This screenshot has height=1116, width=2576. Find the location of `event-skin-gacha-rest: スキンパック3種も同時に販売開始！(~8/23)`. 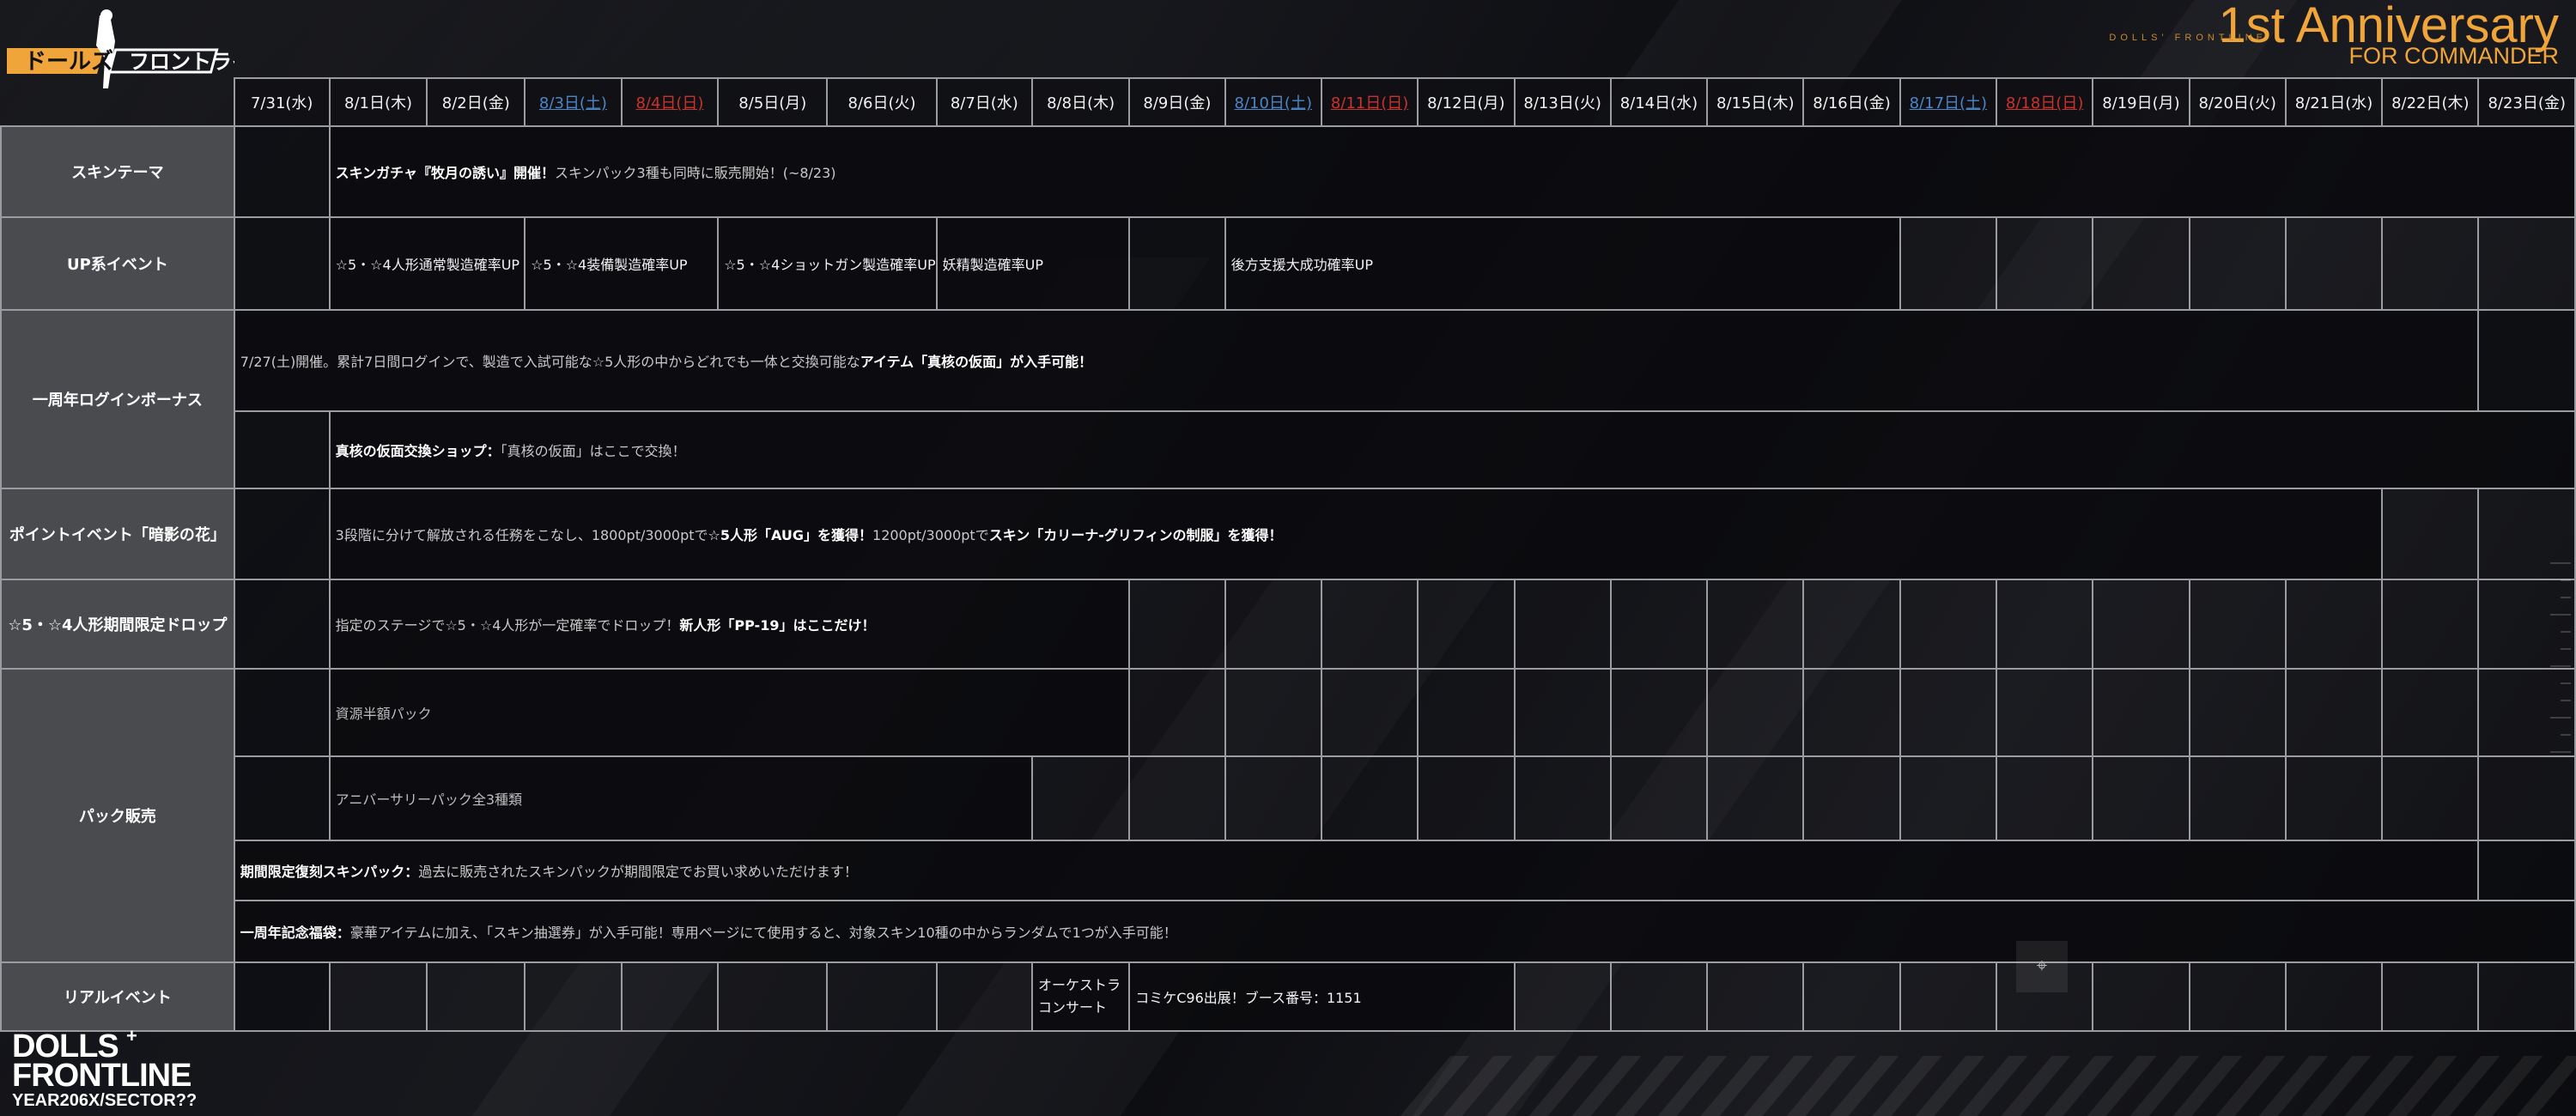

event-skin-gacha-rest: スキンパック3種も同時に販売開始！(~8/23) is located at coordinates (695, 173).